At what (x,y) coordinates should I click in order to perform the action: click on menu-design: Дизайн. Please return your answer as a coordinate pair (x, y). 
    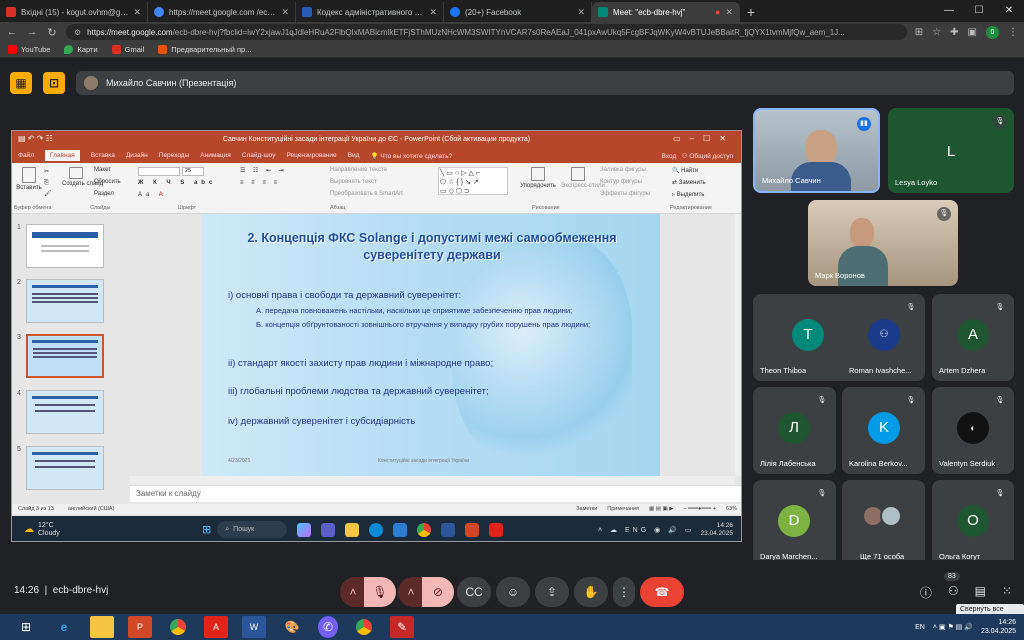
    Looking at the image, I should click on (137, 155).